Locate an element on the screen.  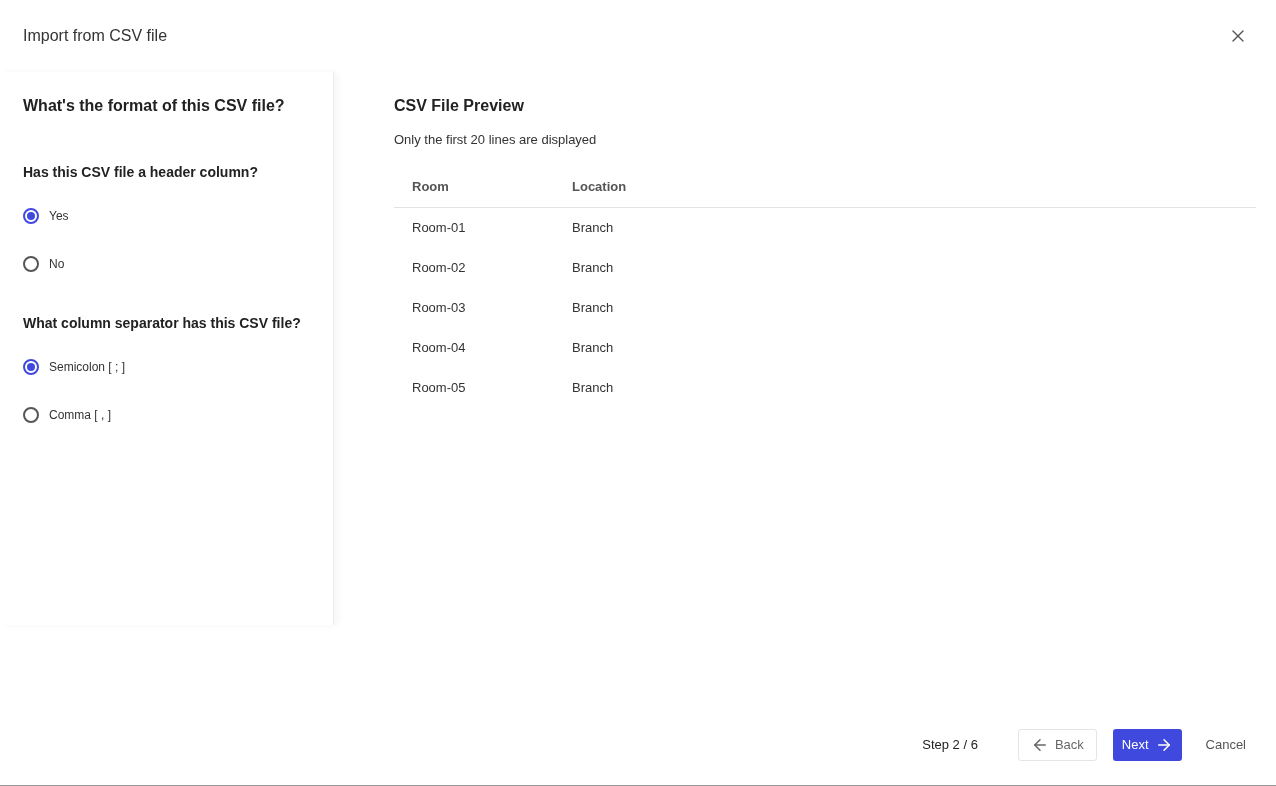
preview-heading: CSV File Preview is located at coordinates (459, 106).